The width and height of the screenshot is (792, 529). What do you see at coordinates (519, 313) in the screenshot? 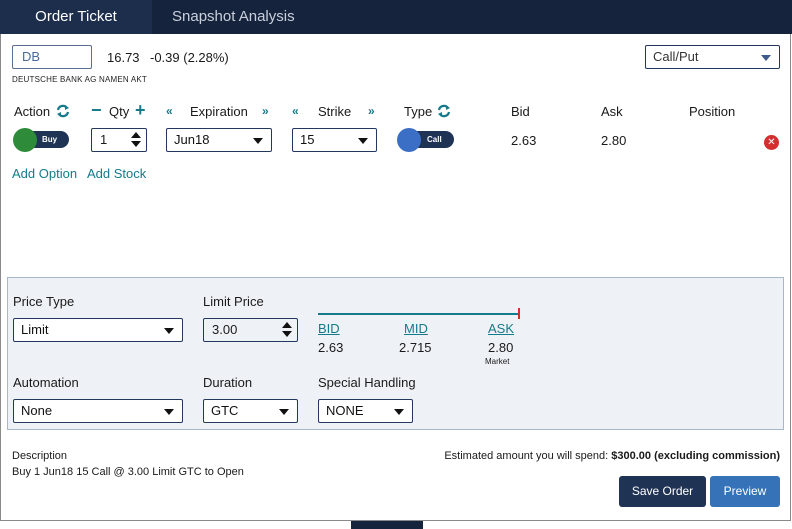
I see `limit-price-marker` at bounding box center [519, 313].